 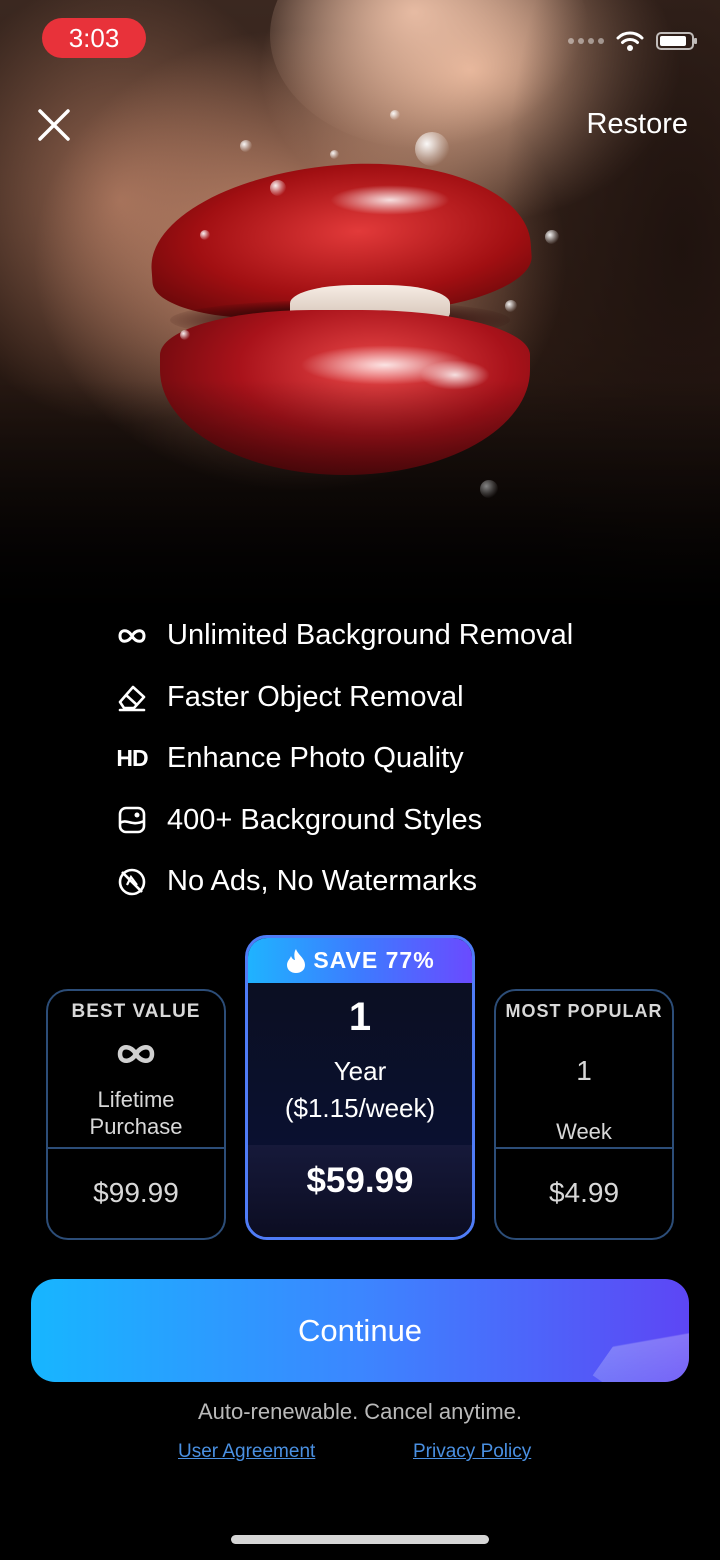 What do you see at coordinates (360, 1539) in the screenshot?
I see `home-indicator` at bounding box center [360, 1539].